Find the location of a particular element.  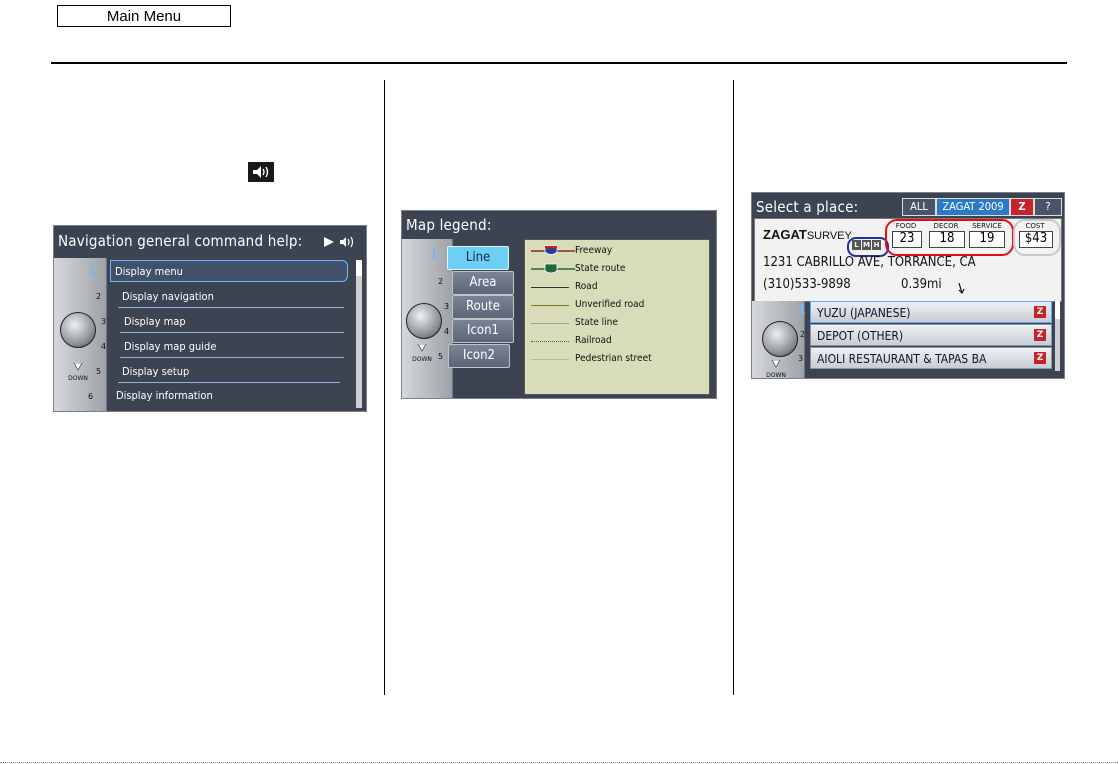

tab-icon2: Icon2 is located at coordinates (479, 356).